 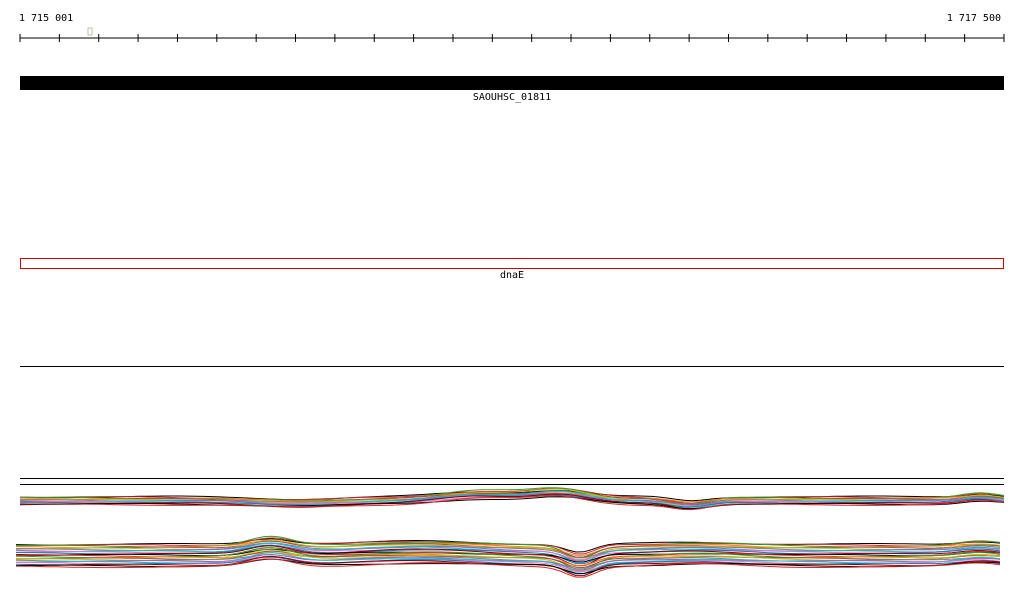 I want to click on coverage-track-lower, so click(x=508, y=556).